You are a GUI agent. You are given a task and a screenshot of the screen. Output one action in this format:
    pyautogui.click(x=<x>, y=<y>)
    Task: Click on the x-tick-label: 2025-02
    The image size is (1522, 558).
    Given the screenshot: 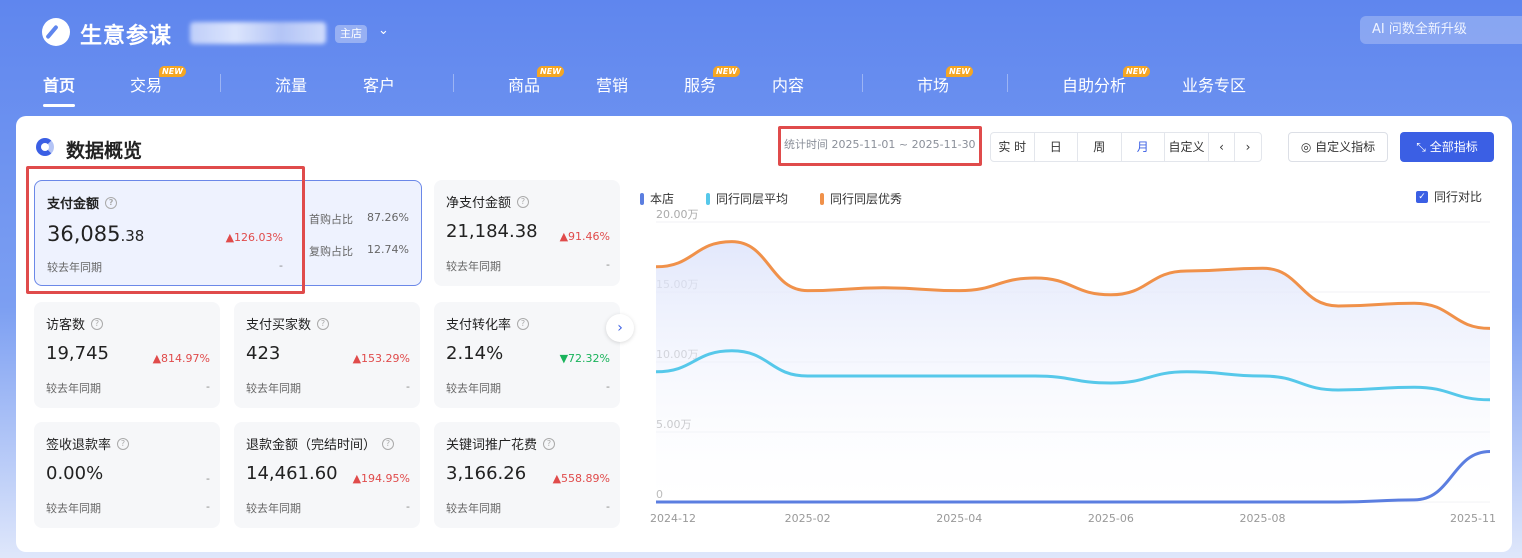 What is the action you would take?
    pyautogui.click(x=808, y=518)
    